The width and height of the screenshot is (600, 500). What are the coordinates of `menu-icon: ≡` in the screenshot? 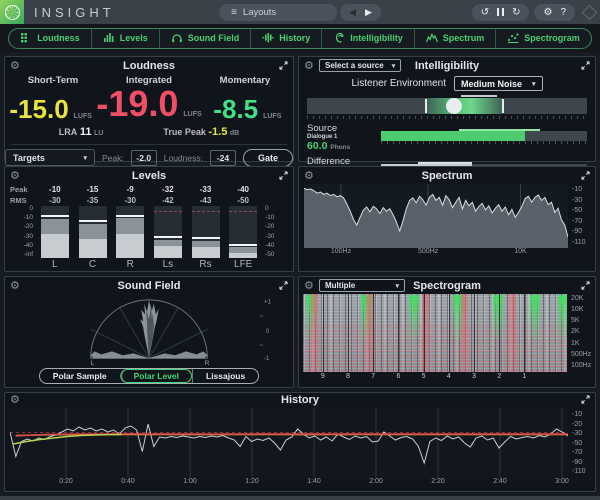 It's located at (234, 12).